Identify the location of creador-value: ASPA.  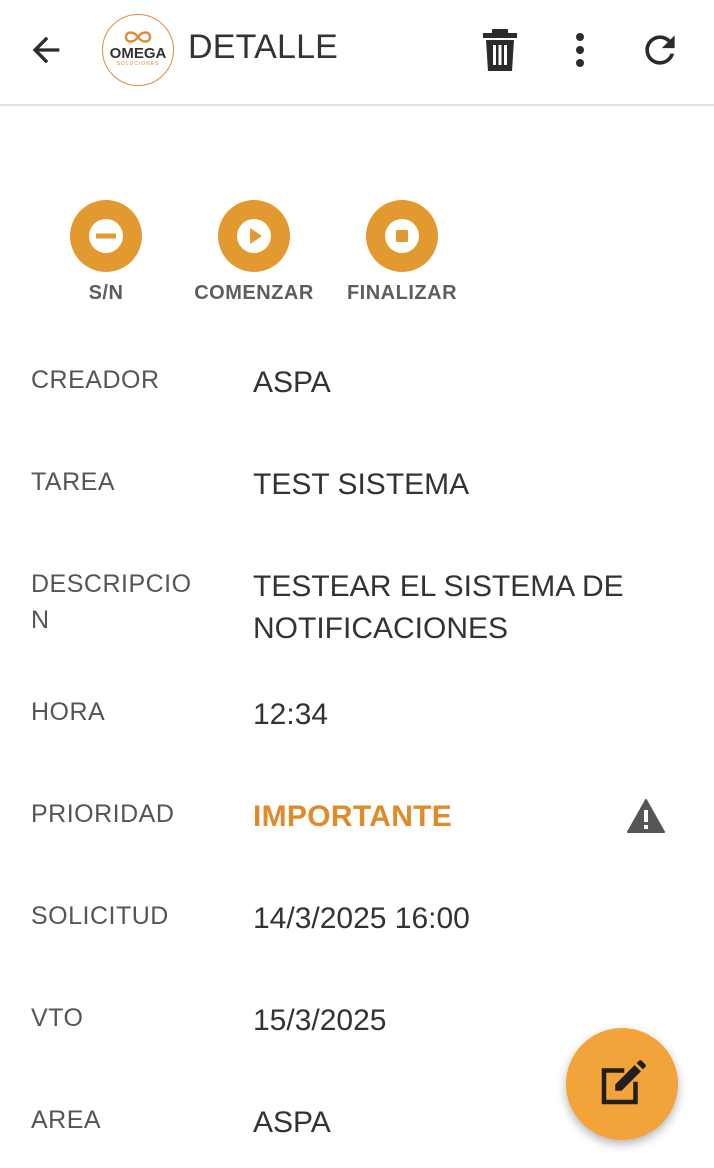
(292, 382).